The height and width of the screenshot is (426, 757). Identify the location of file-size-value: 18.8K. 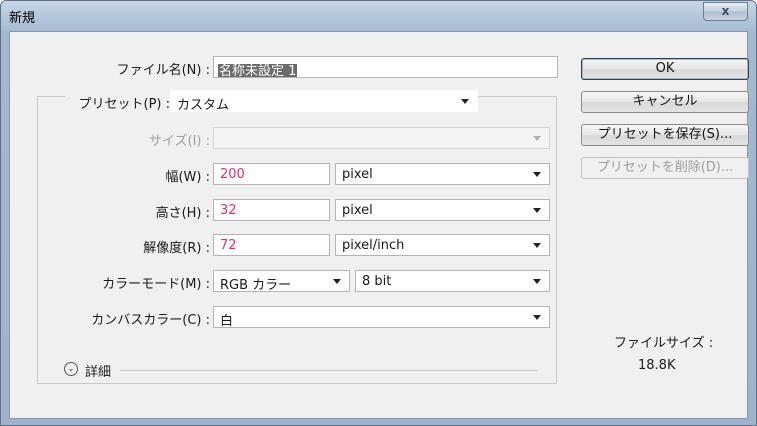
(657, 365).